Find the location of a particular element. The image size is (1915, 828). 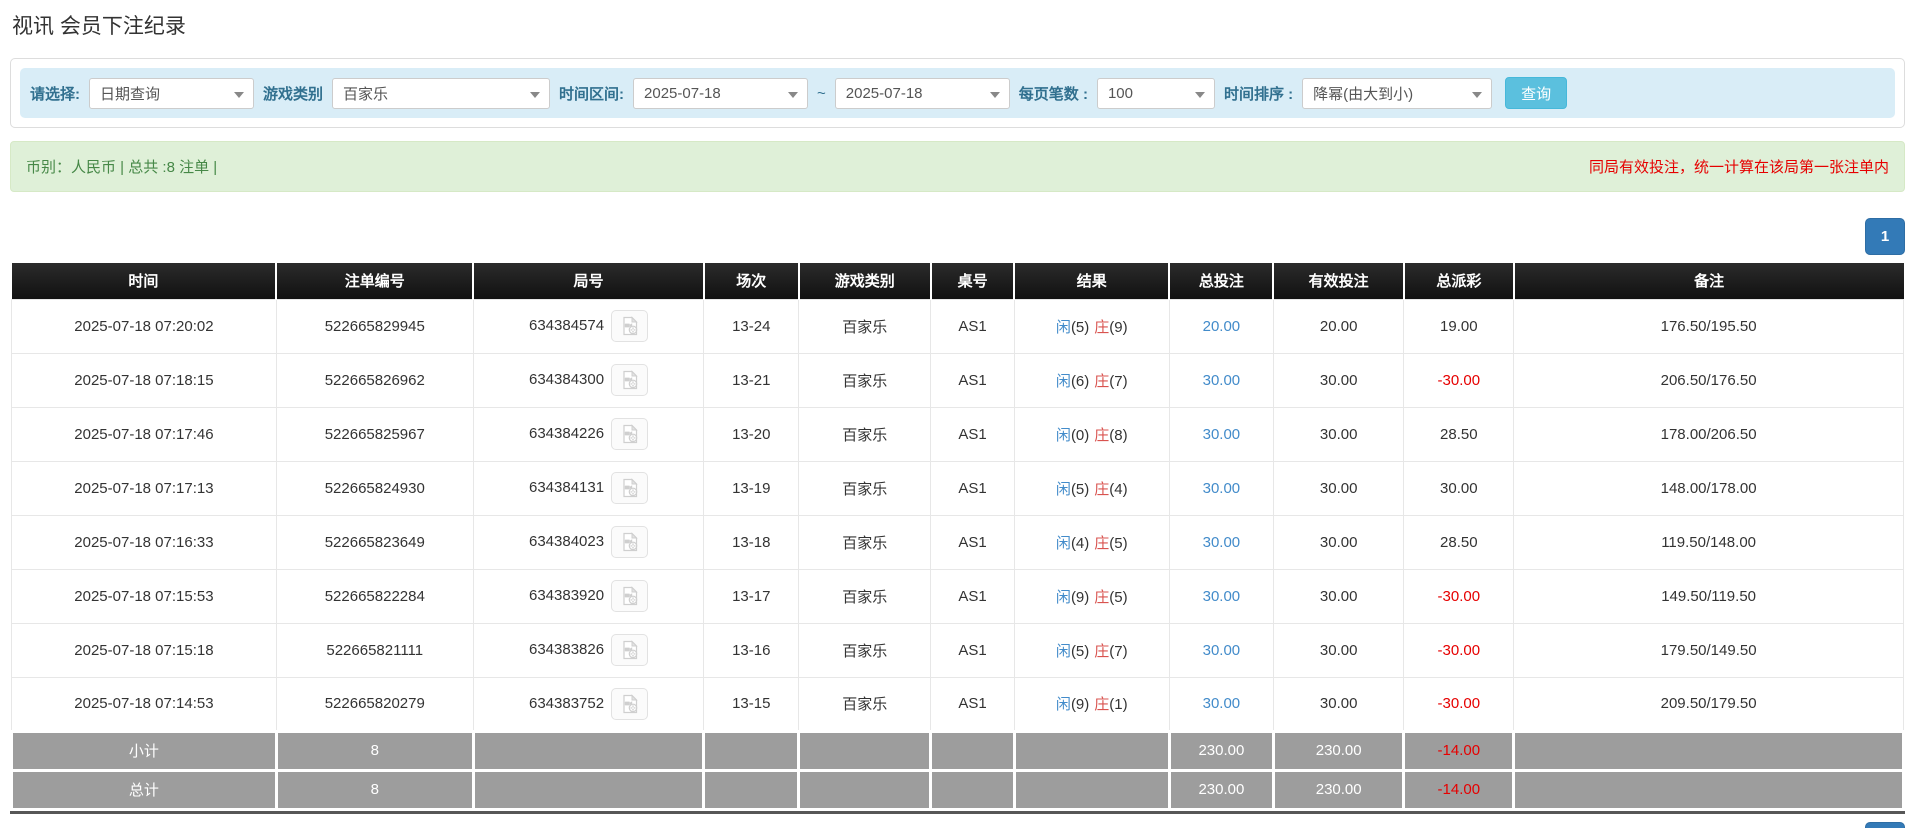

page-size-select: 100 is located at coordinates (1155, 93).